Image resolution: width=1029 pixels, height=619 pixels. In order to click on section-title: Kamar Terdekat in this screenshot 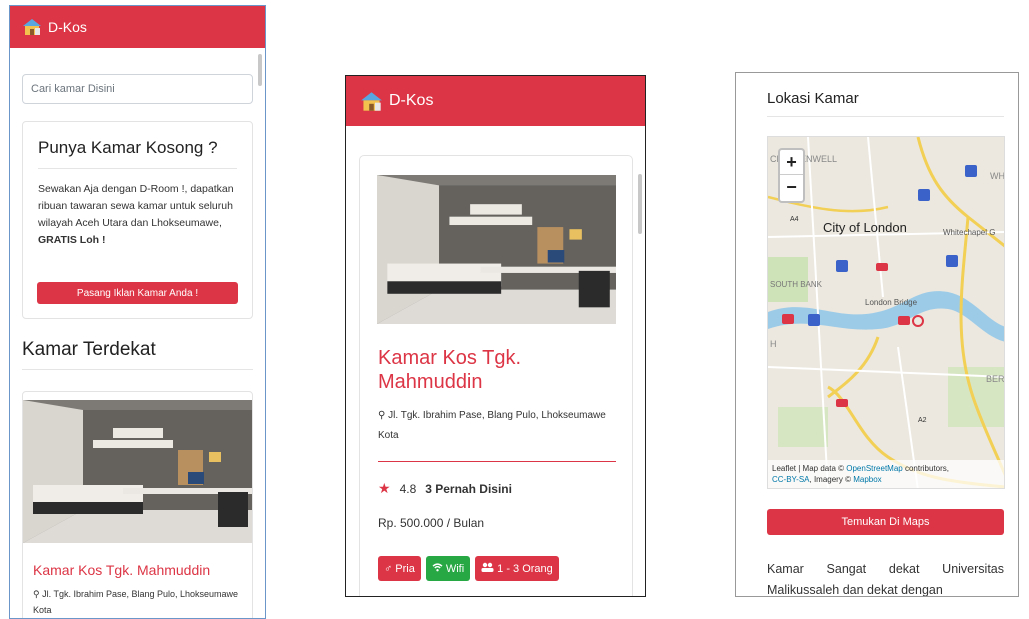, I will do `click(137, 354)`.